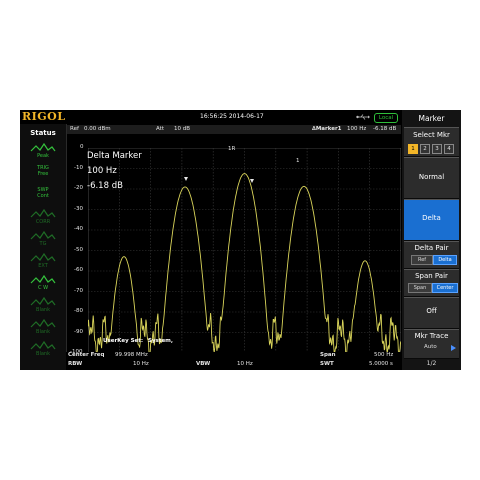  Describe the element at coordinates (43, 174) in the screenshot. I see `status-item-label: Free` at that location.